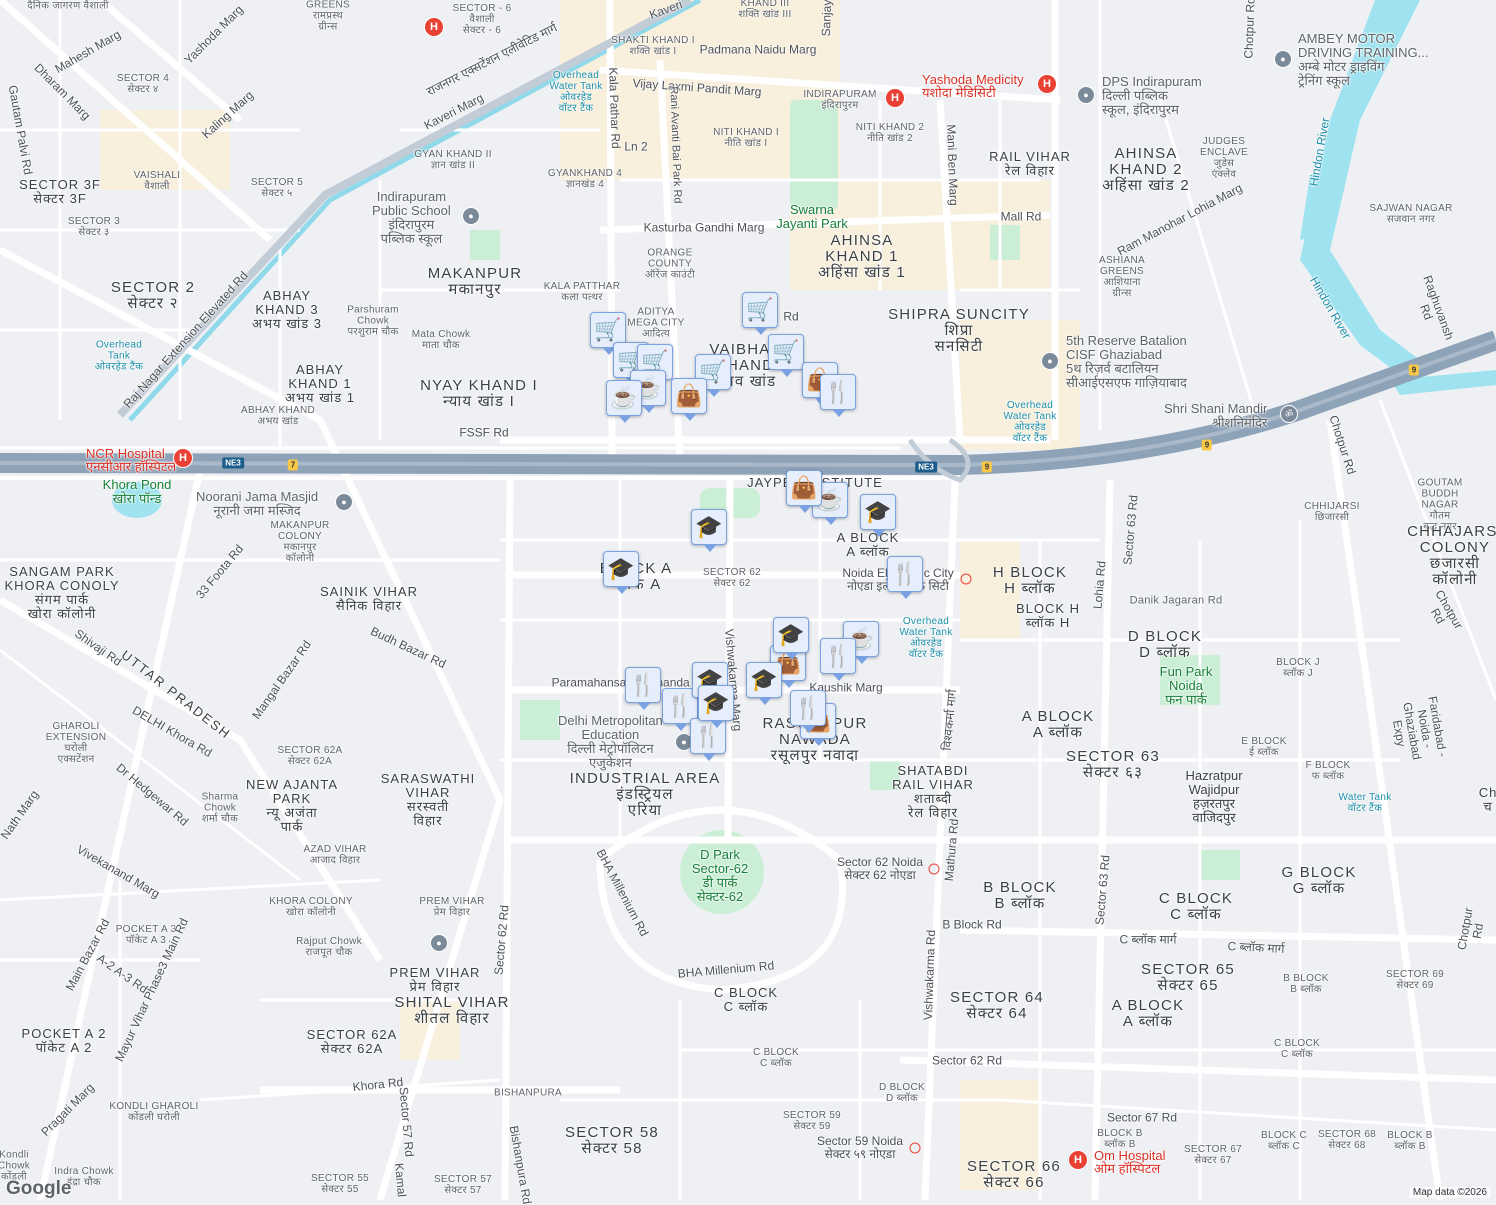 This screenshot has height=1205, width=1496. I want to click on place-label: SECTOR 62A सेक्टर 62A, so click(352, 1041).